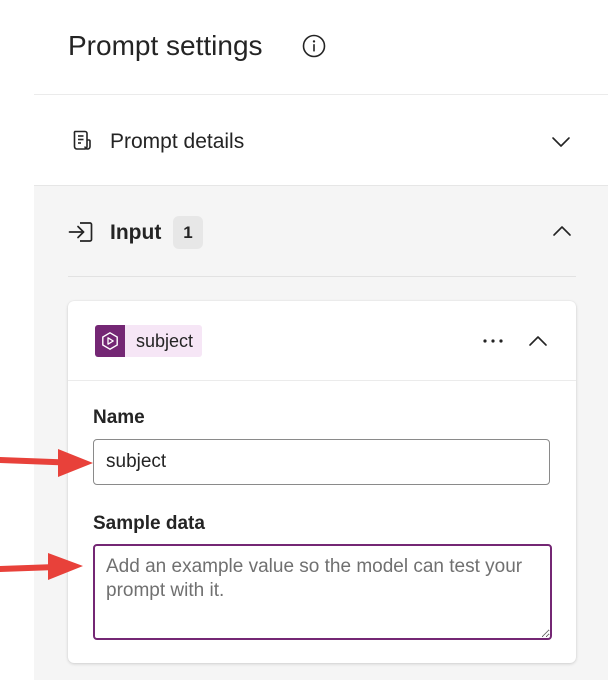  What do you see at coordinates (119, 417) in the screenshot?
I see `name-field-label: Name` at bounding box center [119, 417].